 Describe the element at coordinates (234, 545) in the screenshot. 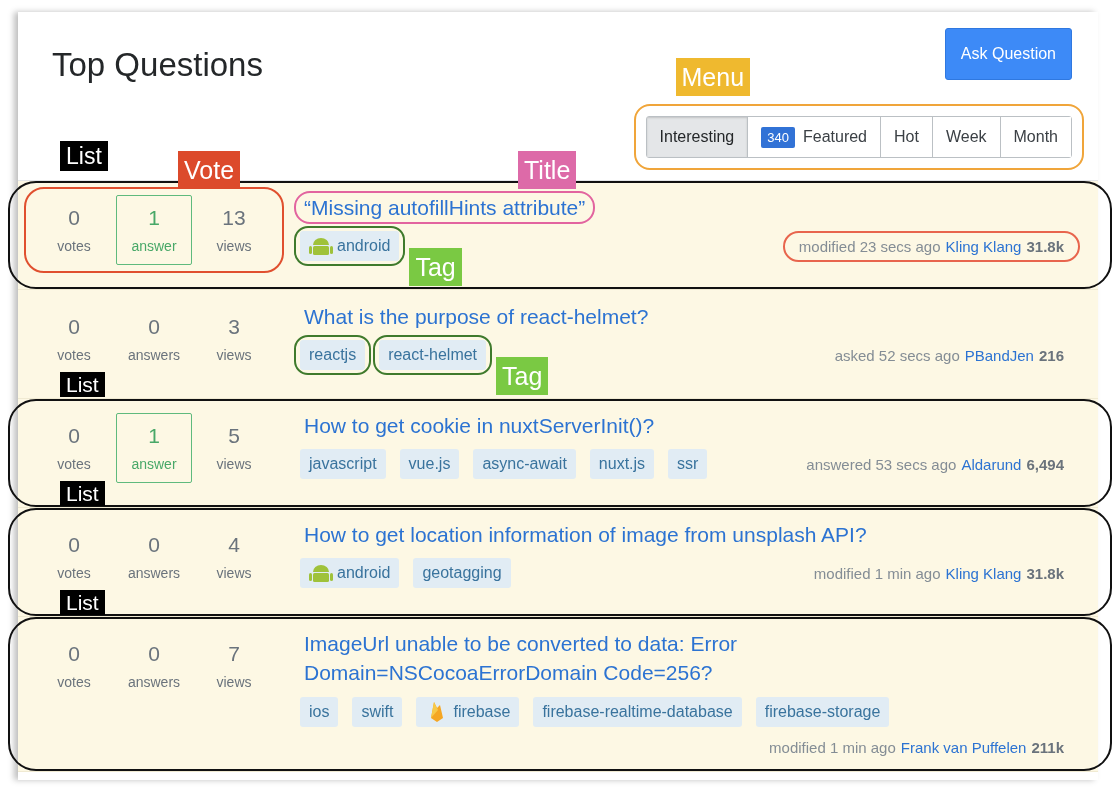

I see `view-count: 4` at that location.